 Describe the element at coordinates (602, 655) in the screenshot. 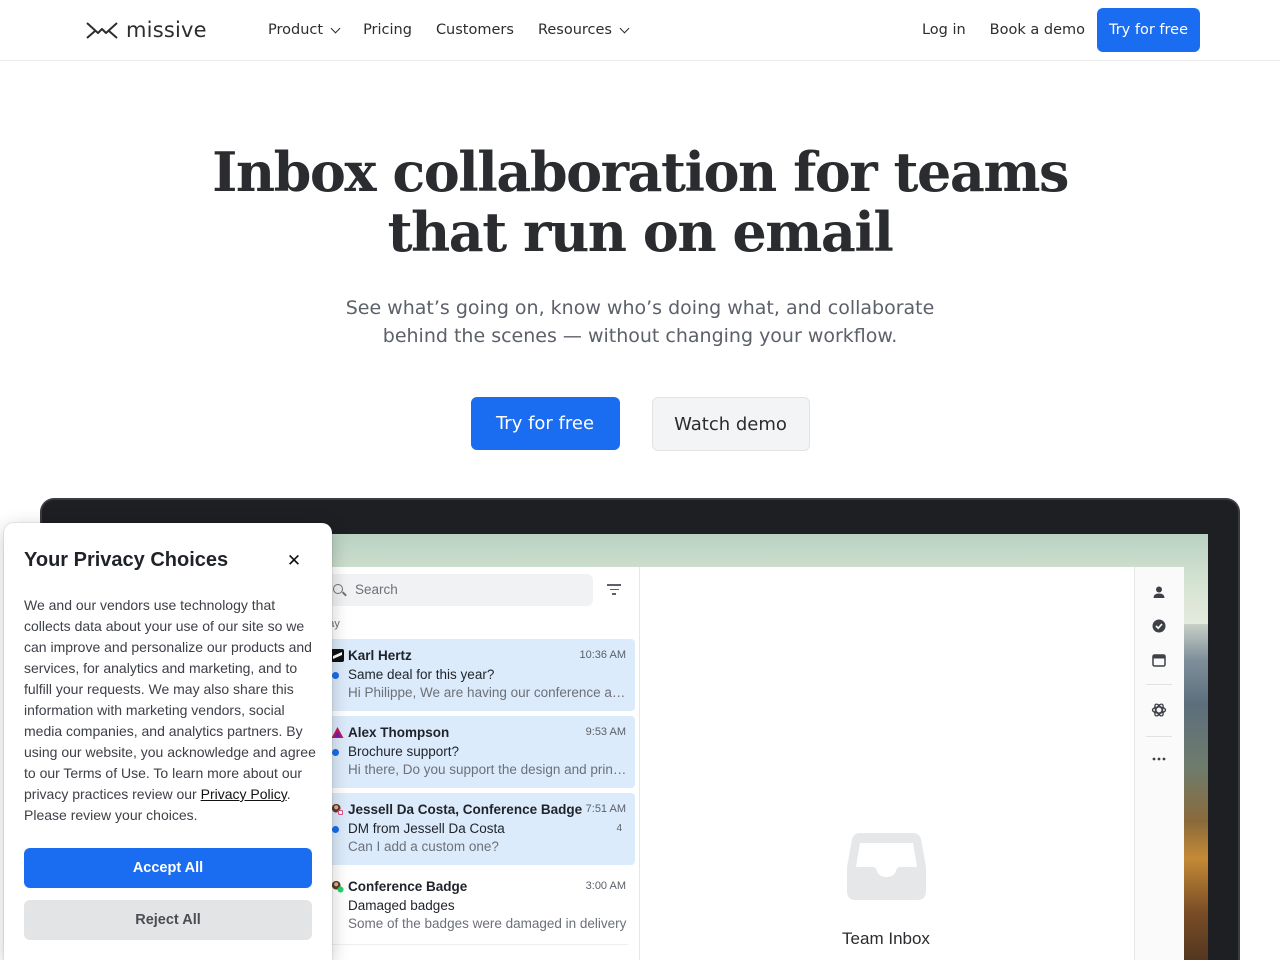

I see `conversation-time: 10:36 AM` at that location.